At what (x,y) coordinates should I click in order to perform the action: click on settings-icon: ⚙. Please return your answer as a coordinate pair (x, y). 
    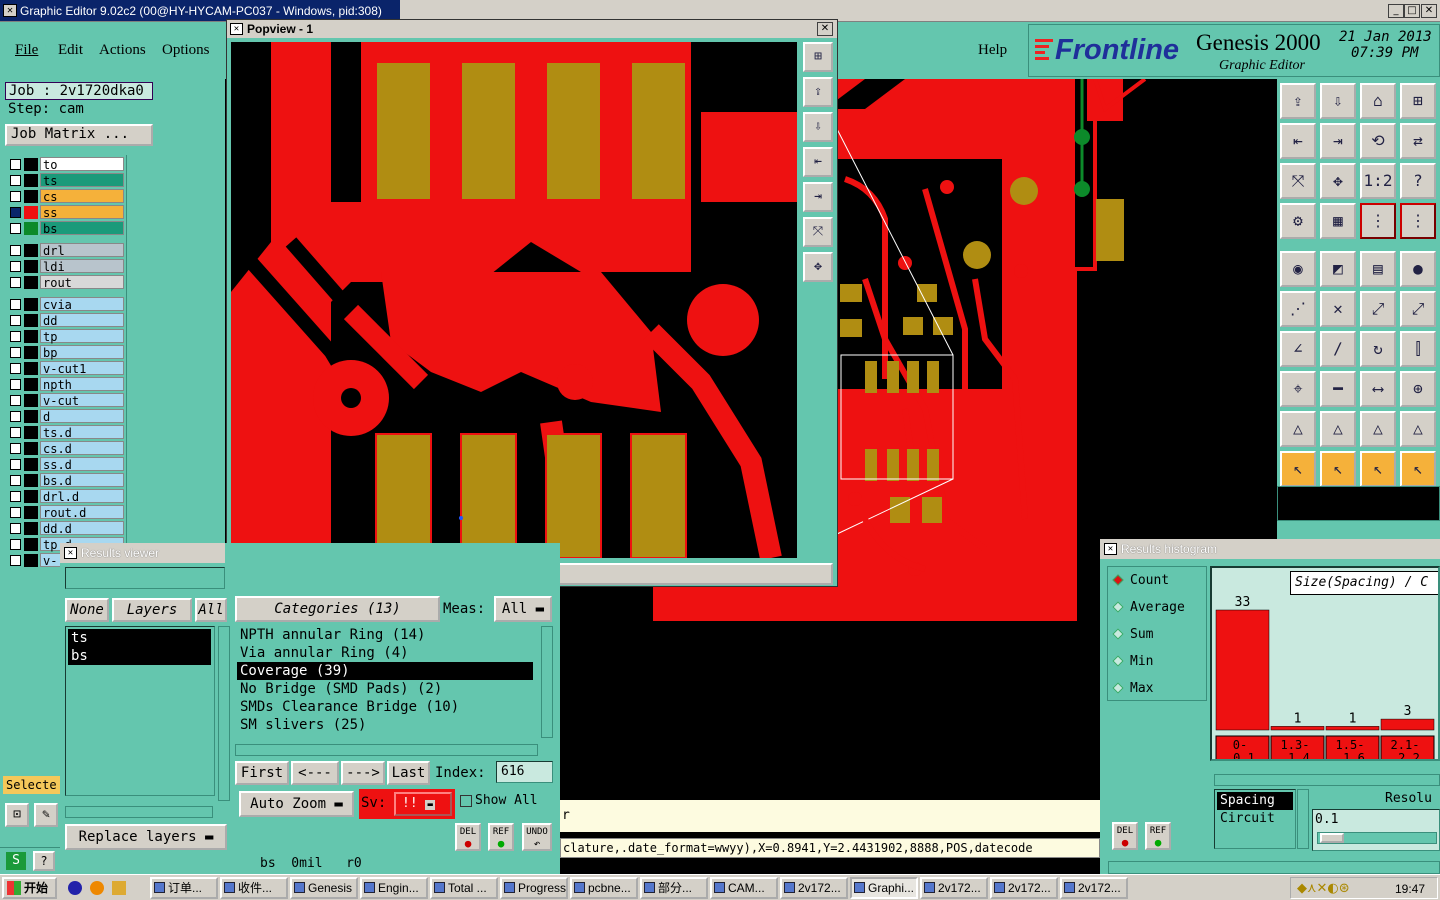
    Looking at the image, I should click on (1298, 221).